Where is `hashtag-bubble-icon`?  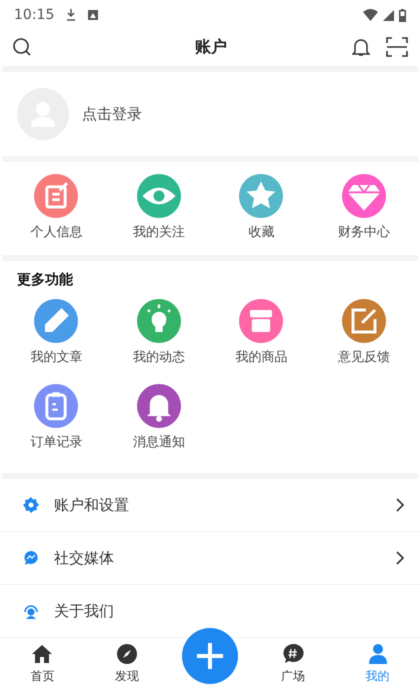 hashtag-bubble-icon is located at coordinates (292, 654).